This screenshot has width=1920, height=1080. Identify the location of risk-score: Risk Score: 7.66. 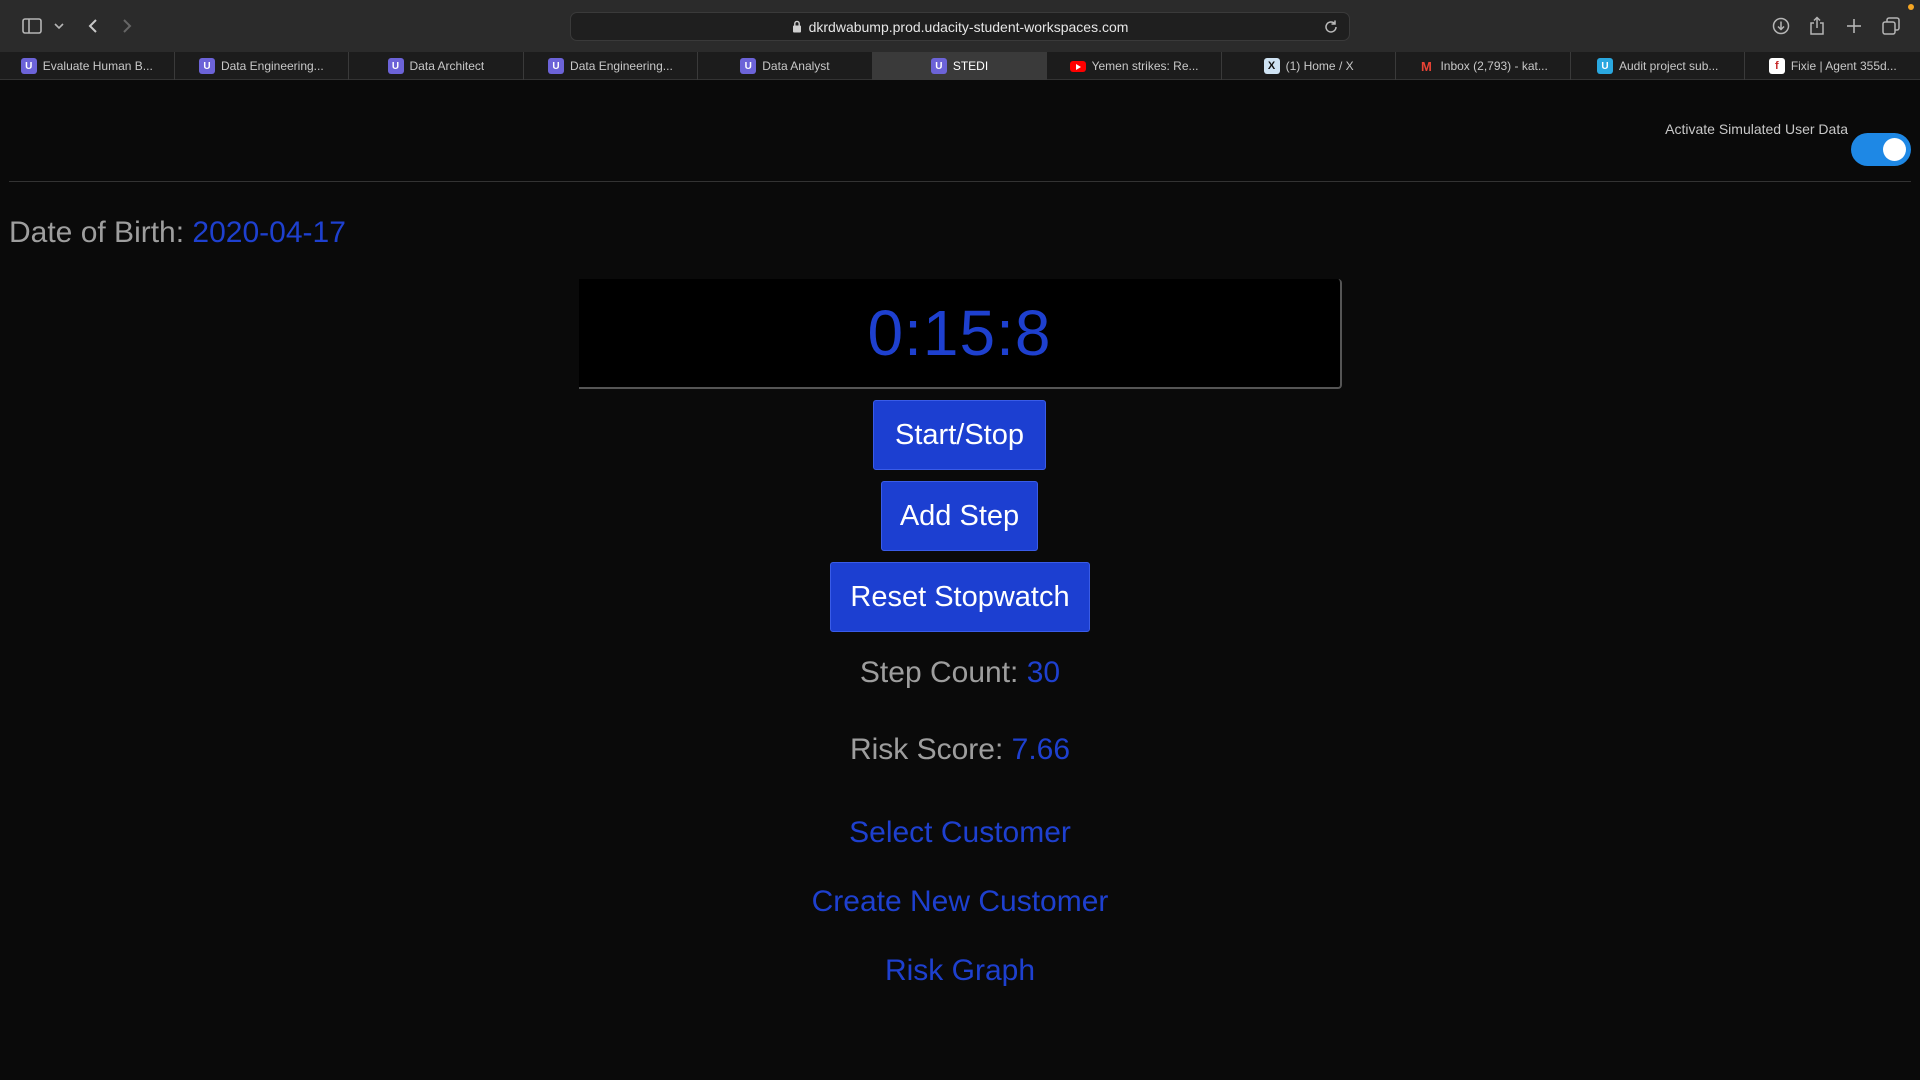
(960, 750).